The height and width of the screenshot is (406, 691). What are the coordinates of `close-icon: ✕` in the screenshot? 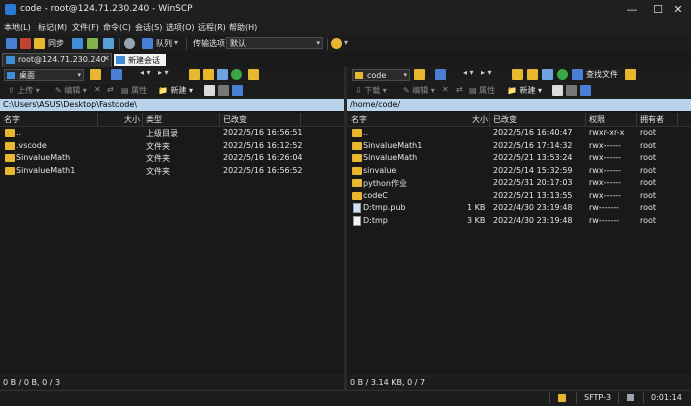 It's located at (106, 58).